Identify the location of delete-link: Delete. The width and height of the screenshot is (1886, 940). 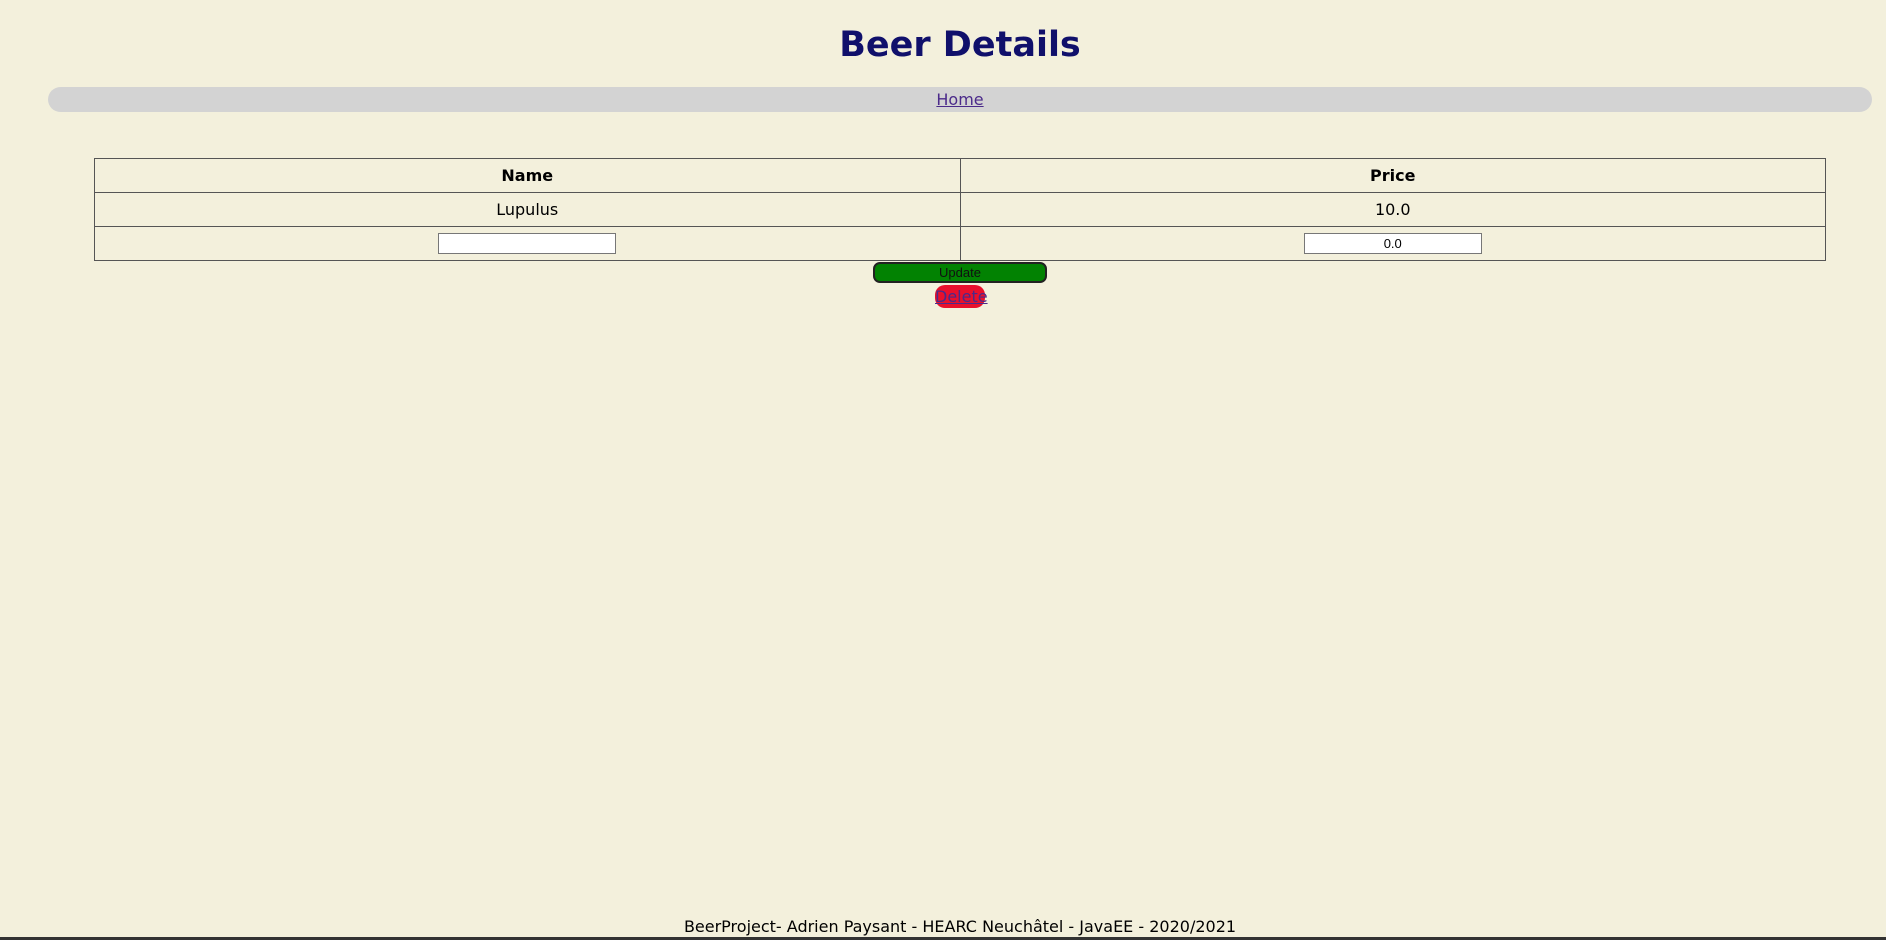
(961, 296).